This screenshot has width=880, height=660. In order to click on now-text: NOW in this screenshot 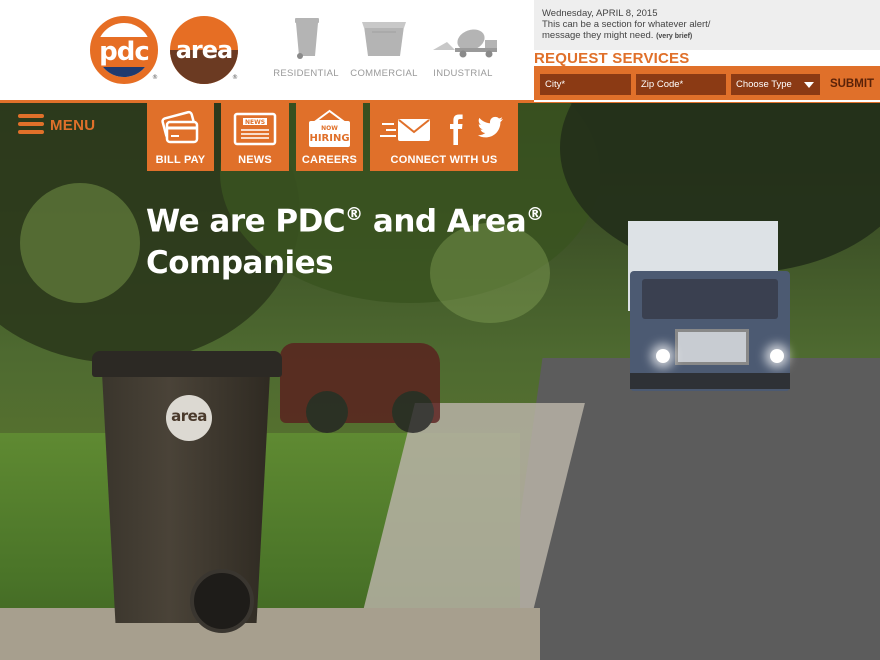, I will do `click(329, 128)`.